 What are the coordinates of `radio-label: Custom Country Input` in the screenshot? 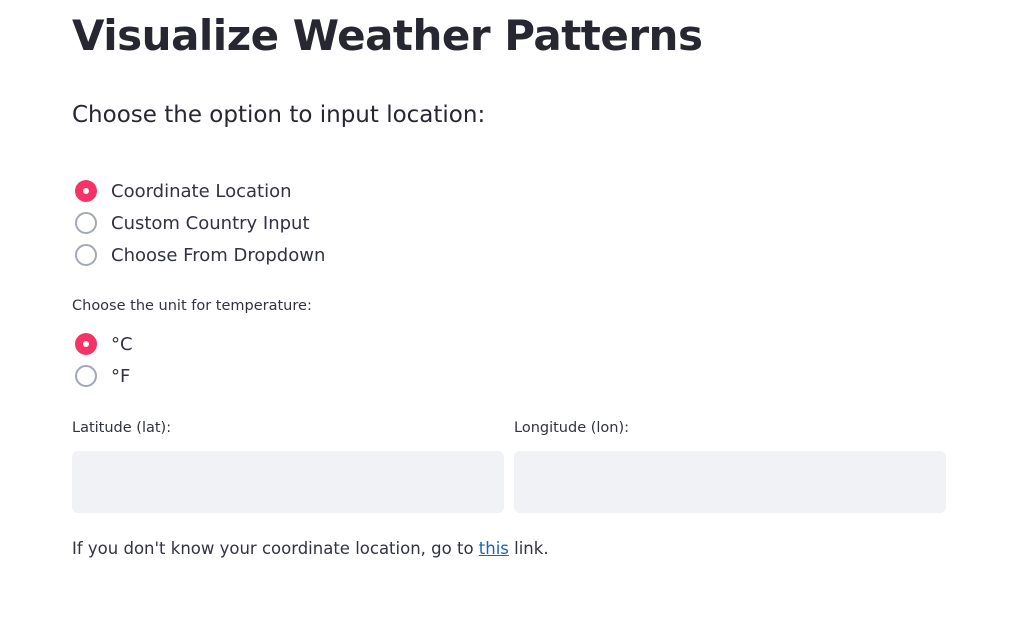 It's located at (210, 223).